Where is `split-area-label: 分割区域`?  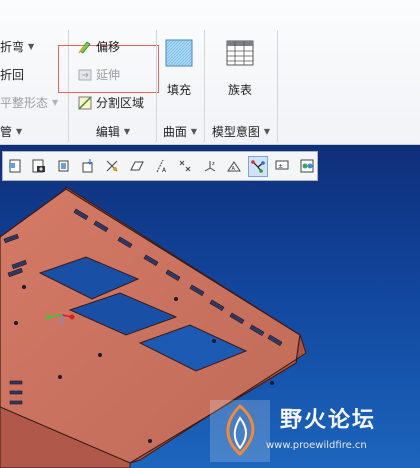
split-area-label: 分割区域 is located at coordinates (120, 103).